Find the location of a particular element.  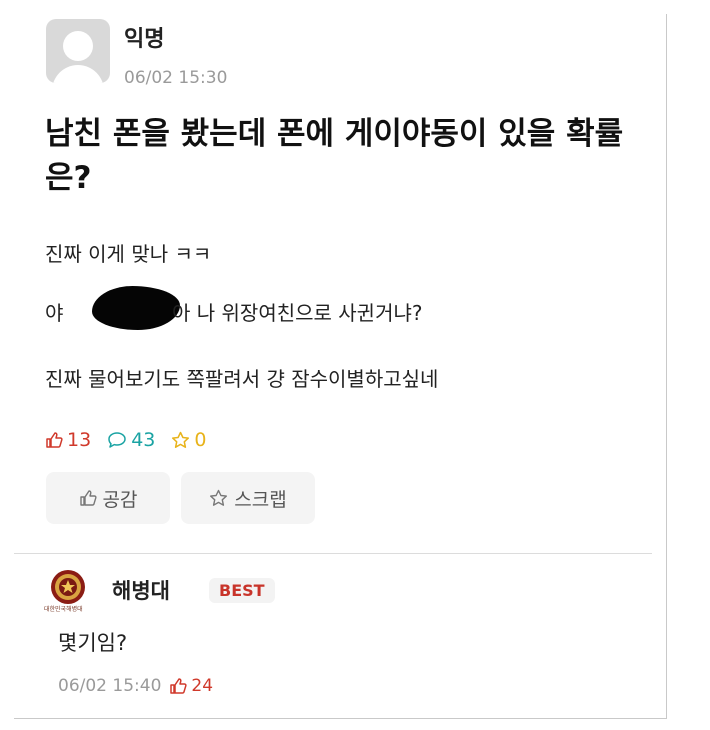

post-line-2a: 야 is located at coordinates (54, 313).